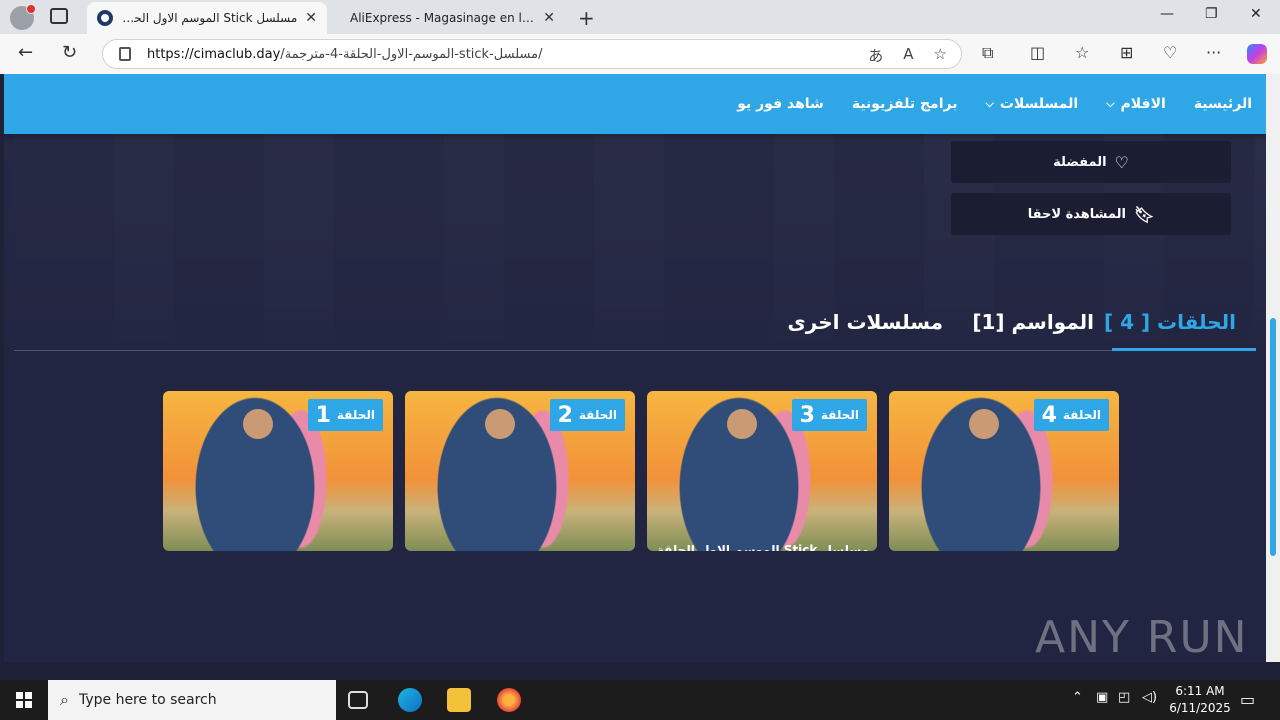  Describe the element at coordinates (459, 700) in the screenshot. I see `file-explorer-icon` at that location.